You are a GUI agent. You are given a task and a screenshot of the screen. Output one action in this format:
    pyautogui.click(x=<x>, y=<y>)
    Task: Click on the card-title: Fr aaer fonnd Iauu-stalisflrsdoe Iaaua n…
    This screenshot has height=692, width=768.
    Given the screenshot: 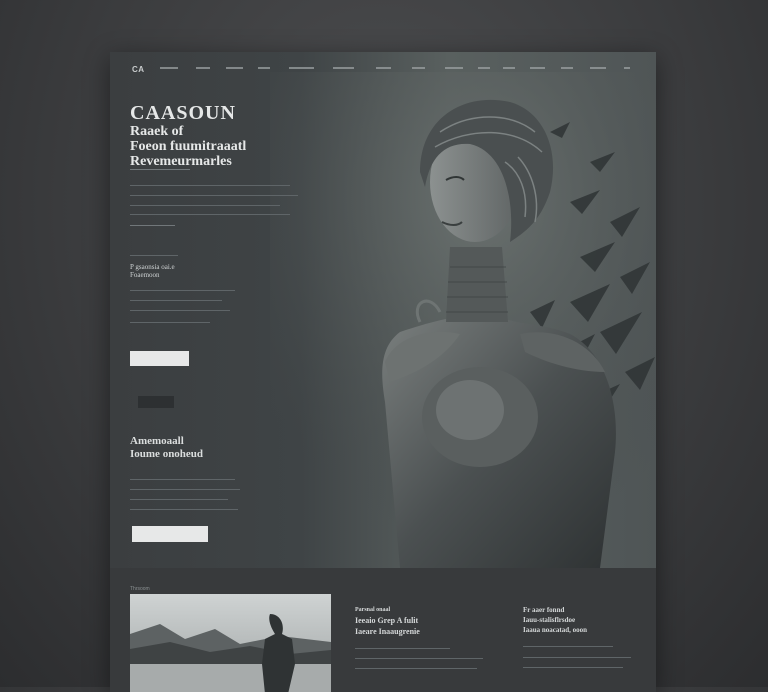 What is the action you would take?
    pyautogui.click(x=555, y=620)
    